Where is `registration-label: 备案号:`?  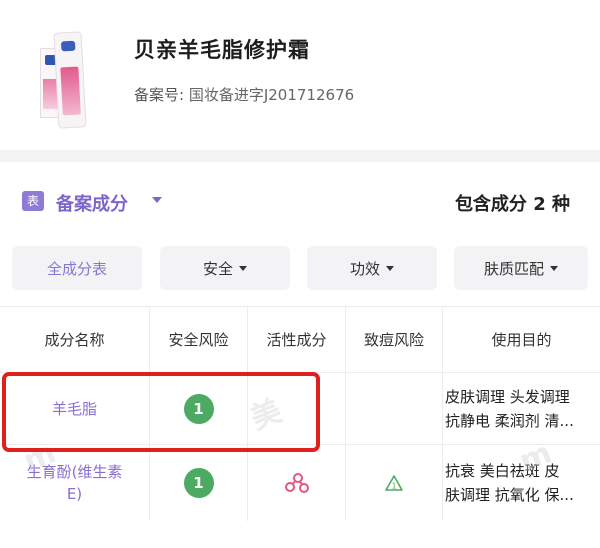
registration-label: 备案号: is located at coordinates (159, 95).